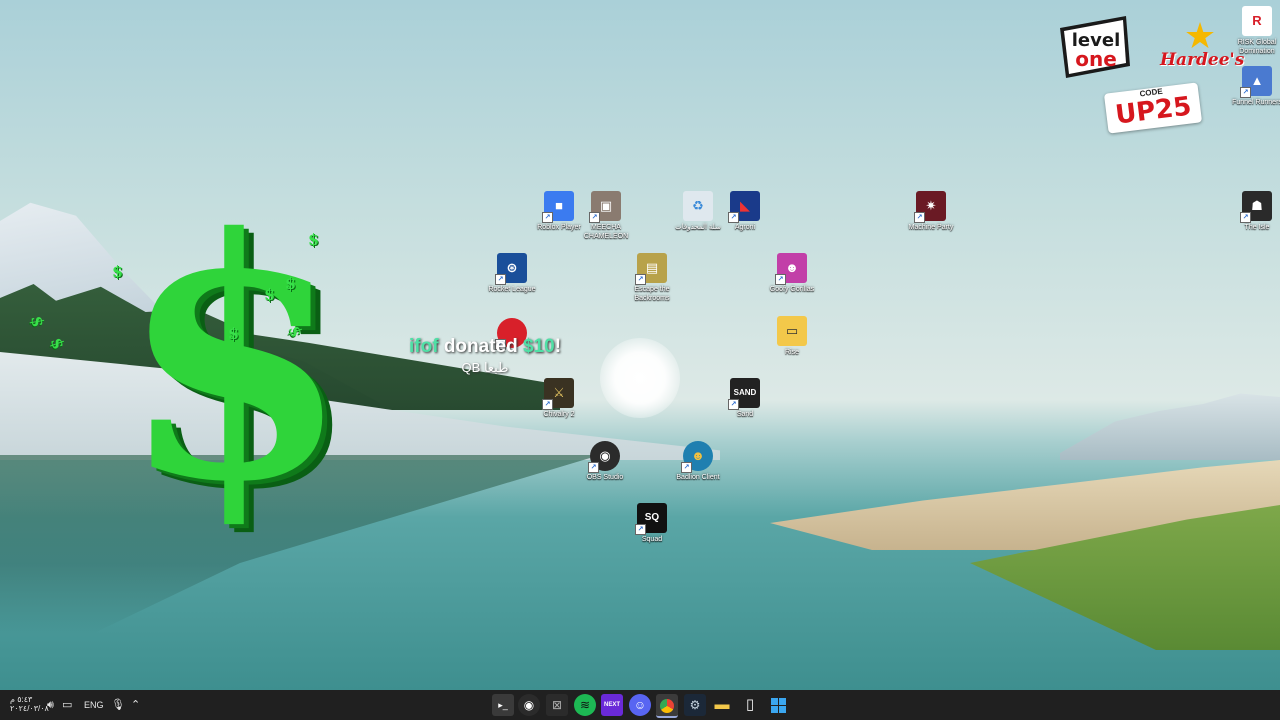  Describe the element at coordinates (423, 346) in the screenshot. I see `donor-name: ifof` at that location.